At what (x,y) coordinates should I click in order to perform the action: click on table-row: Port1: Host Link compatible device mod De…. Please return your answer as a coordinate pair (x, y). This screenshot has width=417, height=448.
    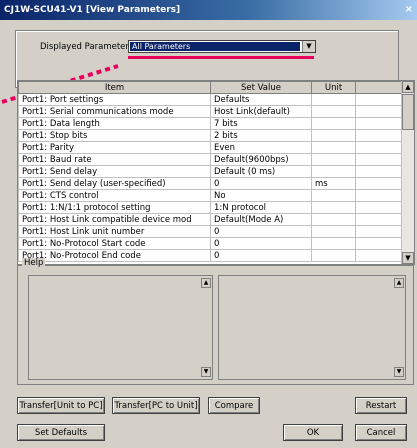
    Looking at the image, I should click on (211, 219).